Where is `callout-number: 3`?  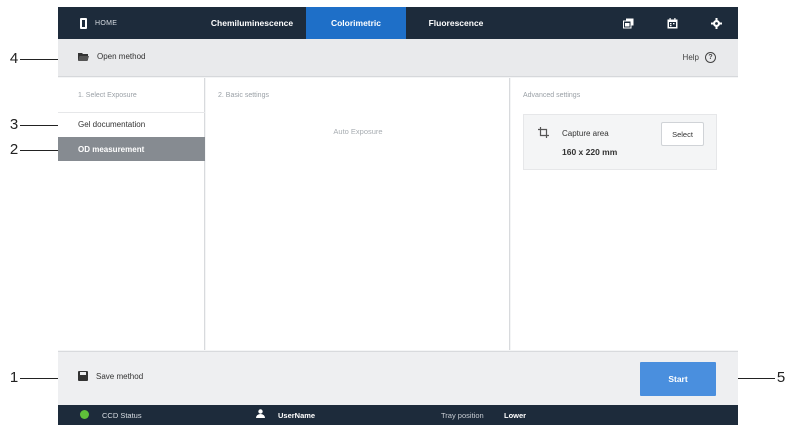
callout-number: 3 is located at coordinates (14, 124).